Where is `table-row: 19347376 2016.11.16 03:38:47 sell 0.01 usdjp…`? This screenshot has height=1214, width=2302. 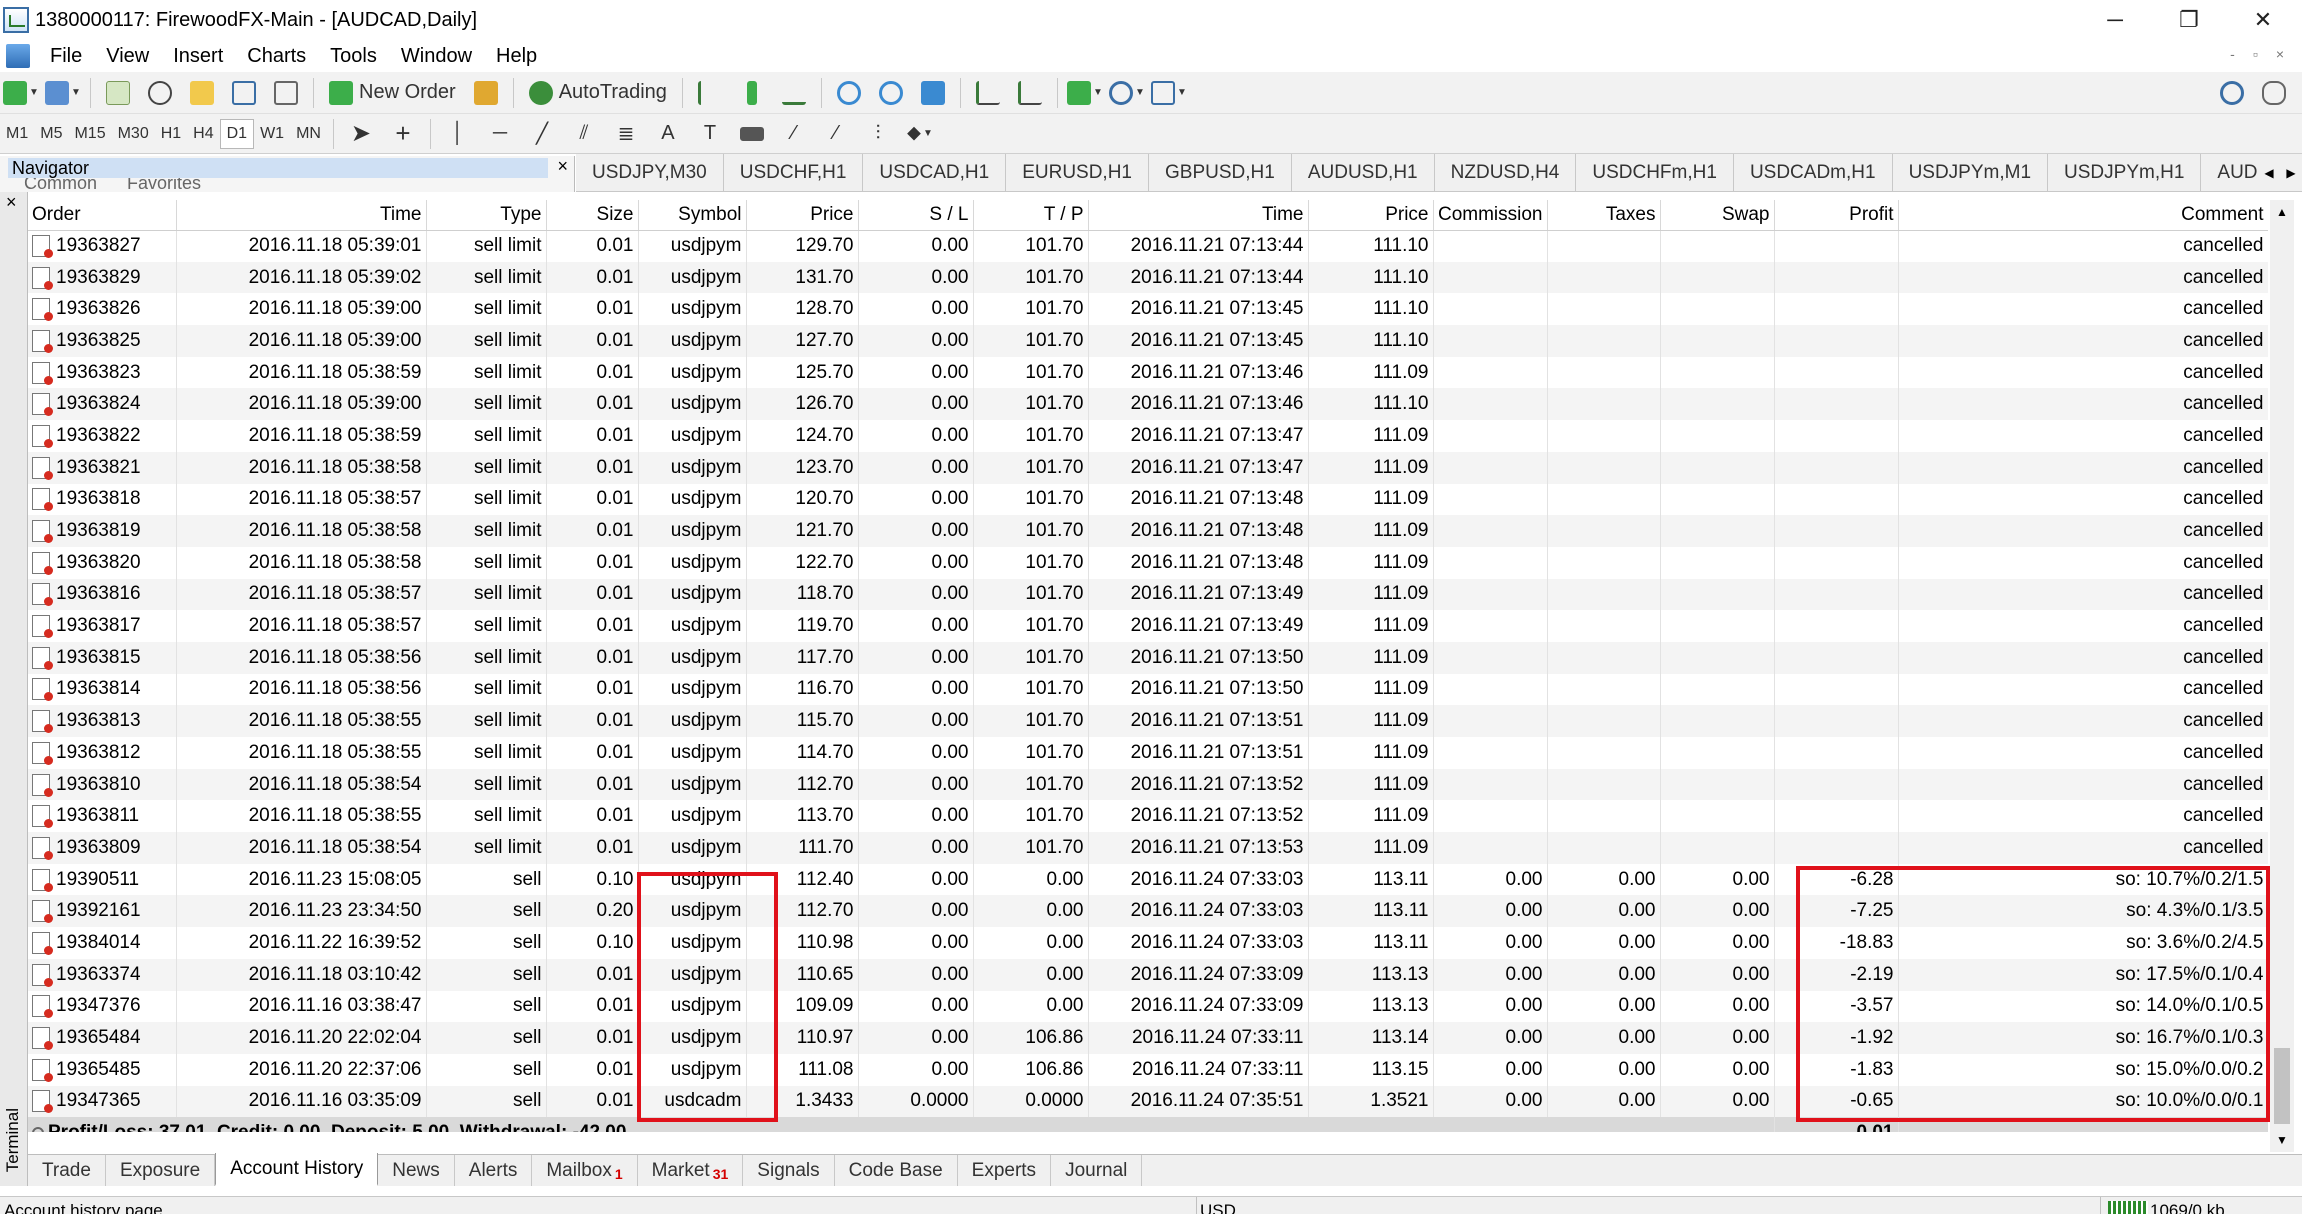 table-row: 19347376 2016.11.16 03:38:47 sell 0.01 usdjp… is located at coordinates (1148, 1006).